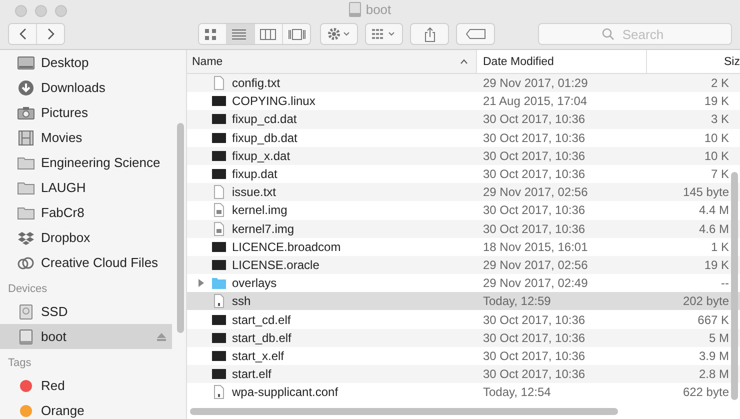 This screenshot has width=740, height=419. Describe the element at coordinates (86, 137) in the screenshot. I see `sidebar-item: Movies` at that location.